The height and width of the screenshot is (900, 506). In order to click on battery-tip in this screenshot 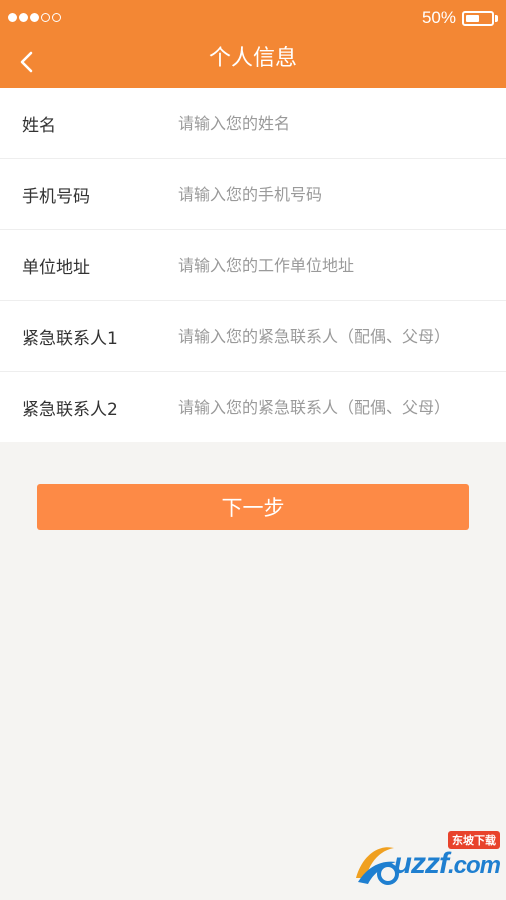, I will do `click(496, 18)`.